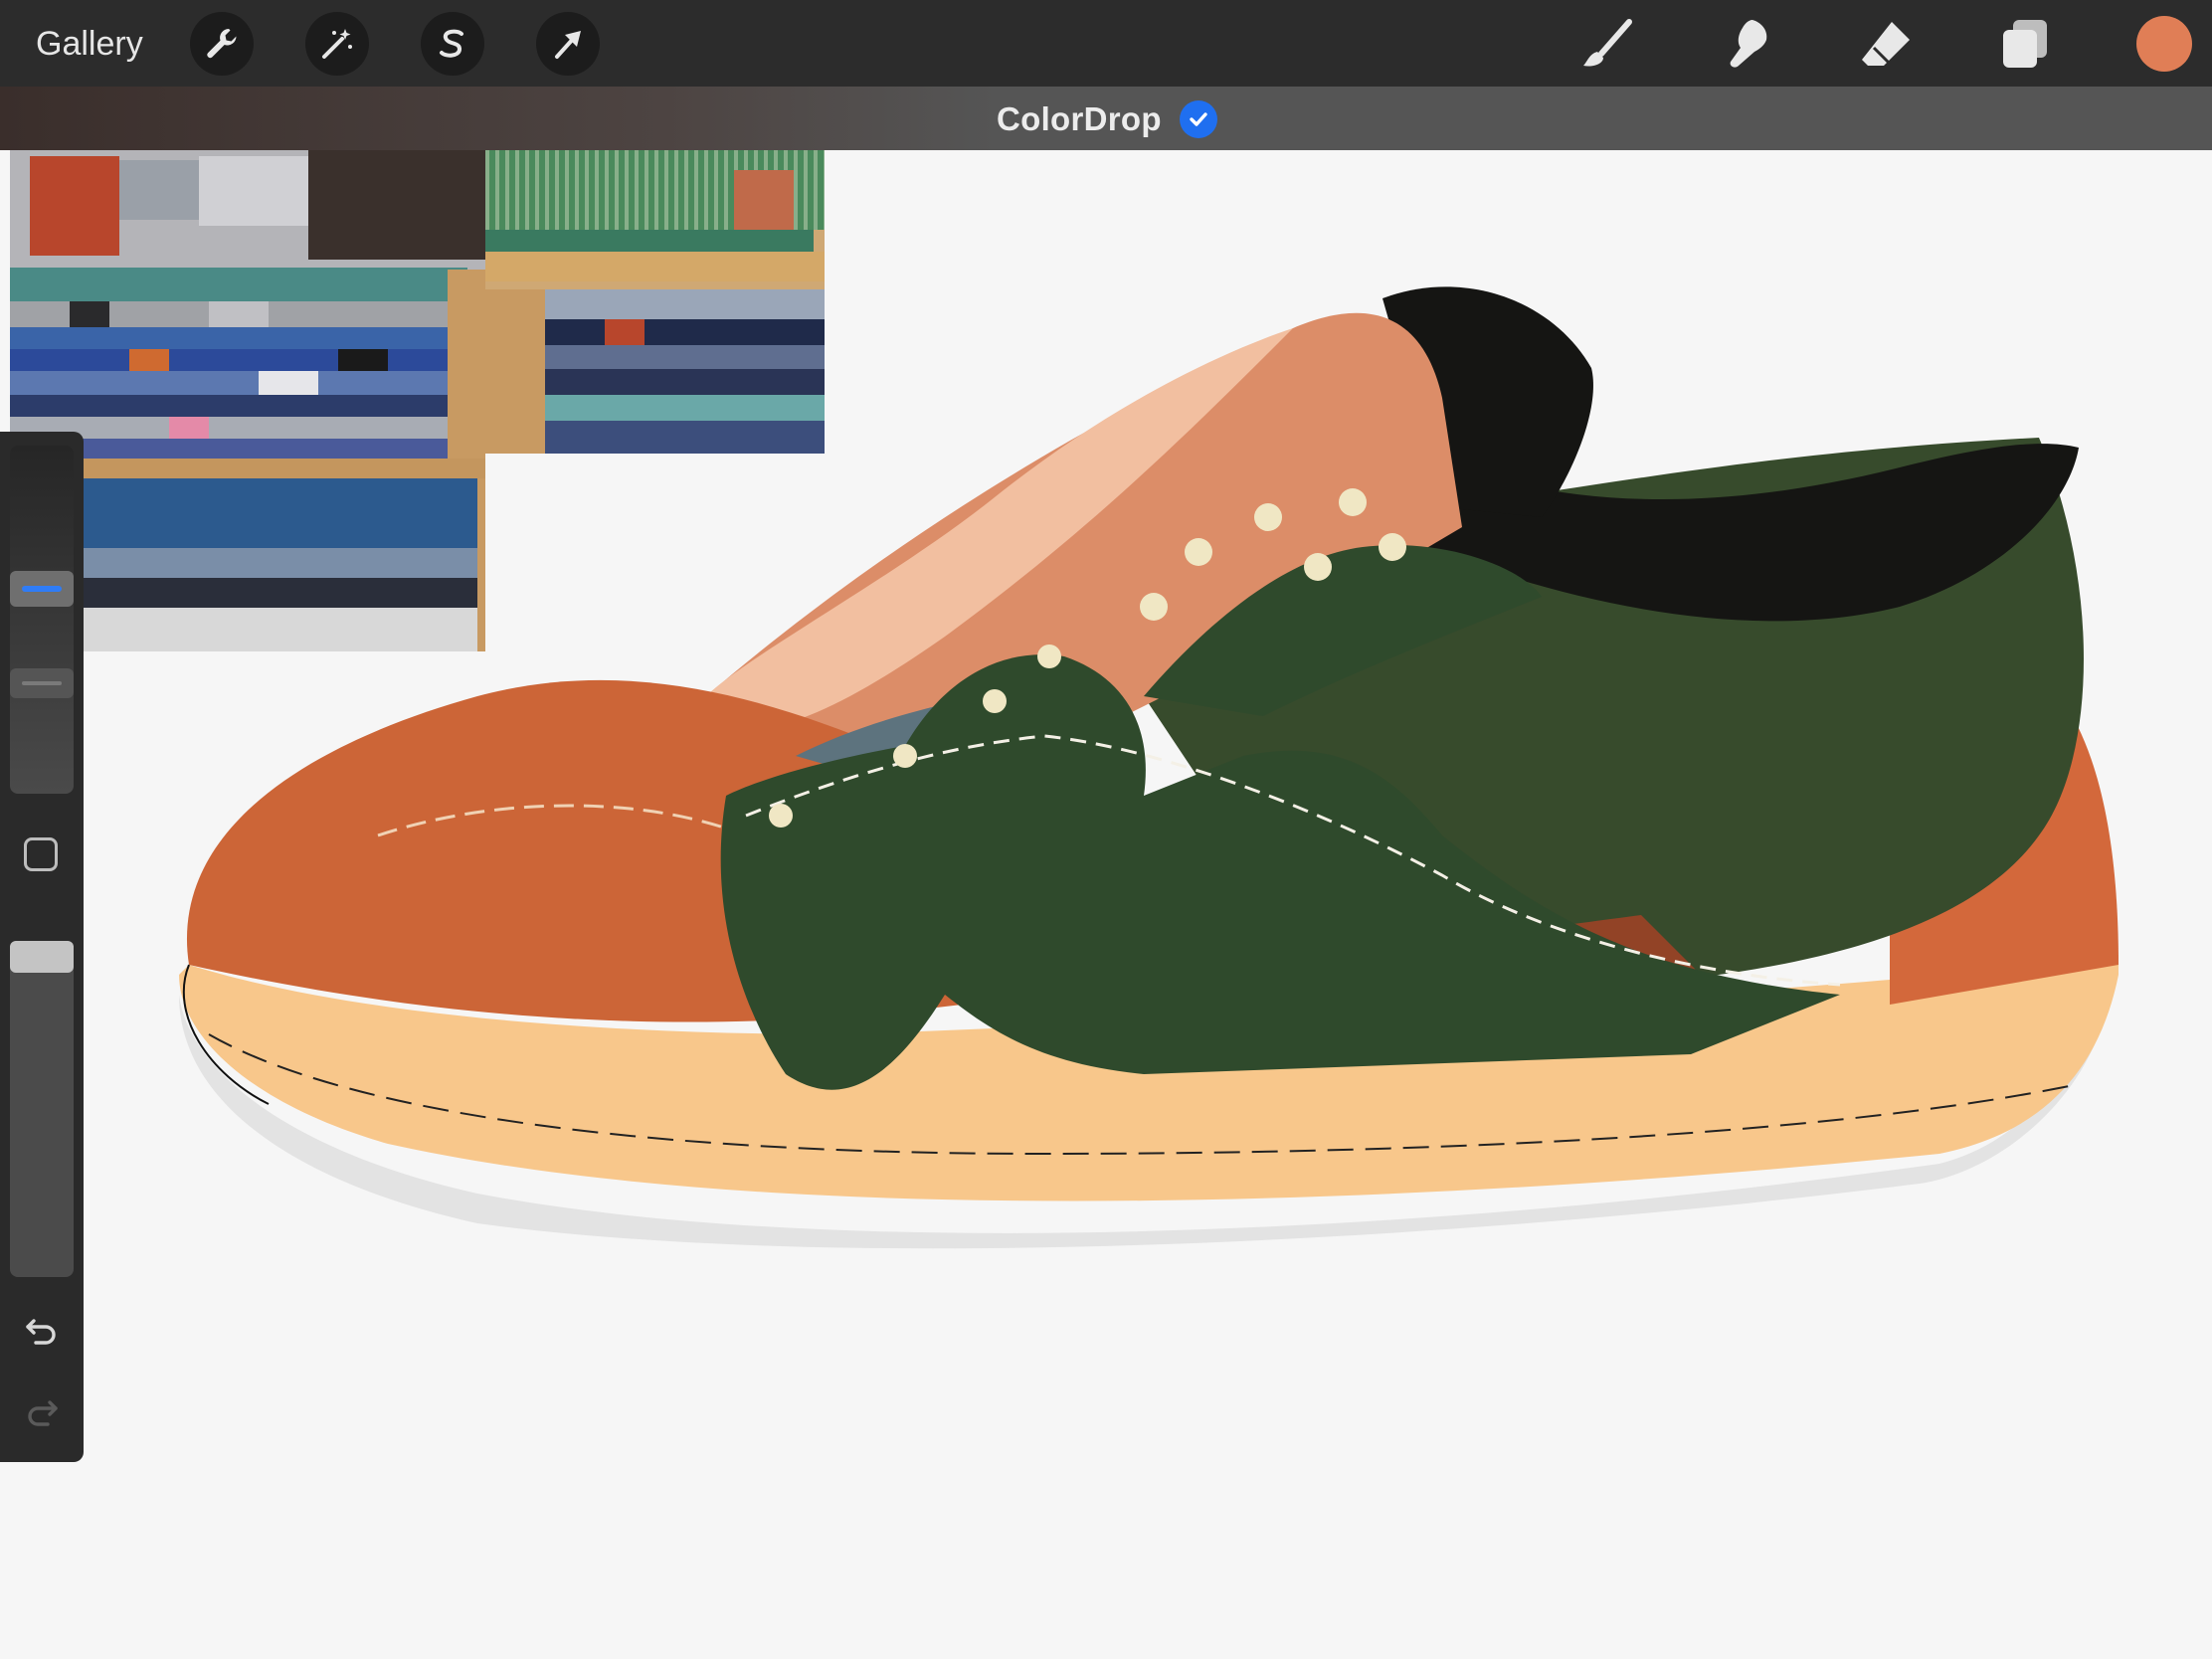 This screenshot has width=2212, height=1659. Describe the element at coordinates (42, 589) in the screenshot. I see `brush-size-handle` at that location.